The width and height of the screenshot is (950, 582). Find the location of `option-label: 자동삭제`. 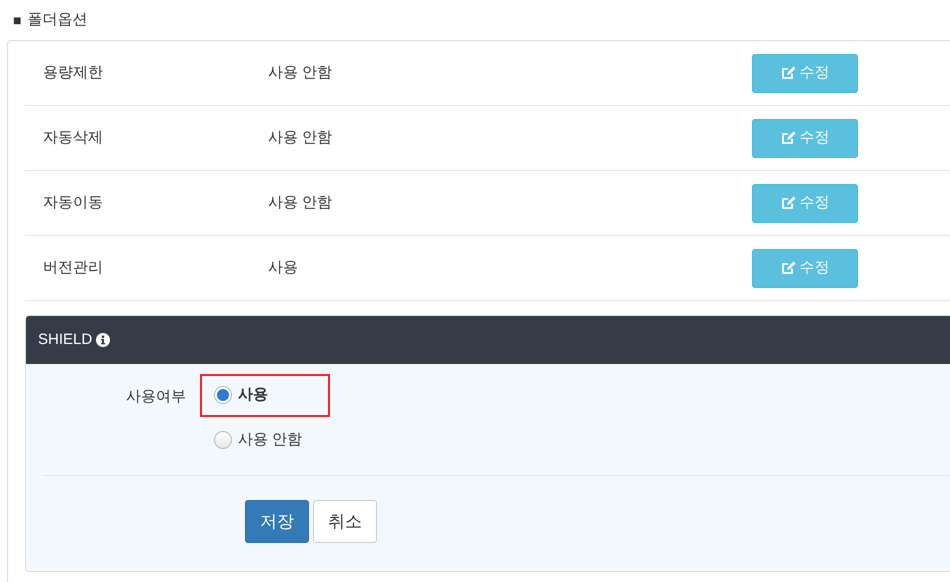

option-label: 자동삭제 is located at coordinates (73, 138).